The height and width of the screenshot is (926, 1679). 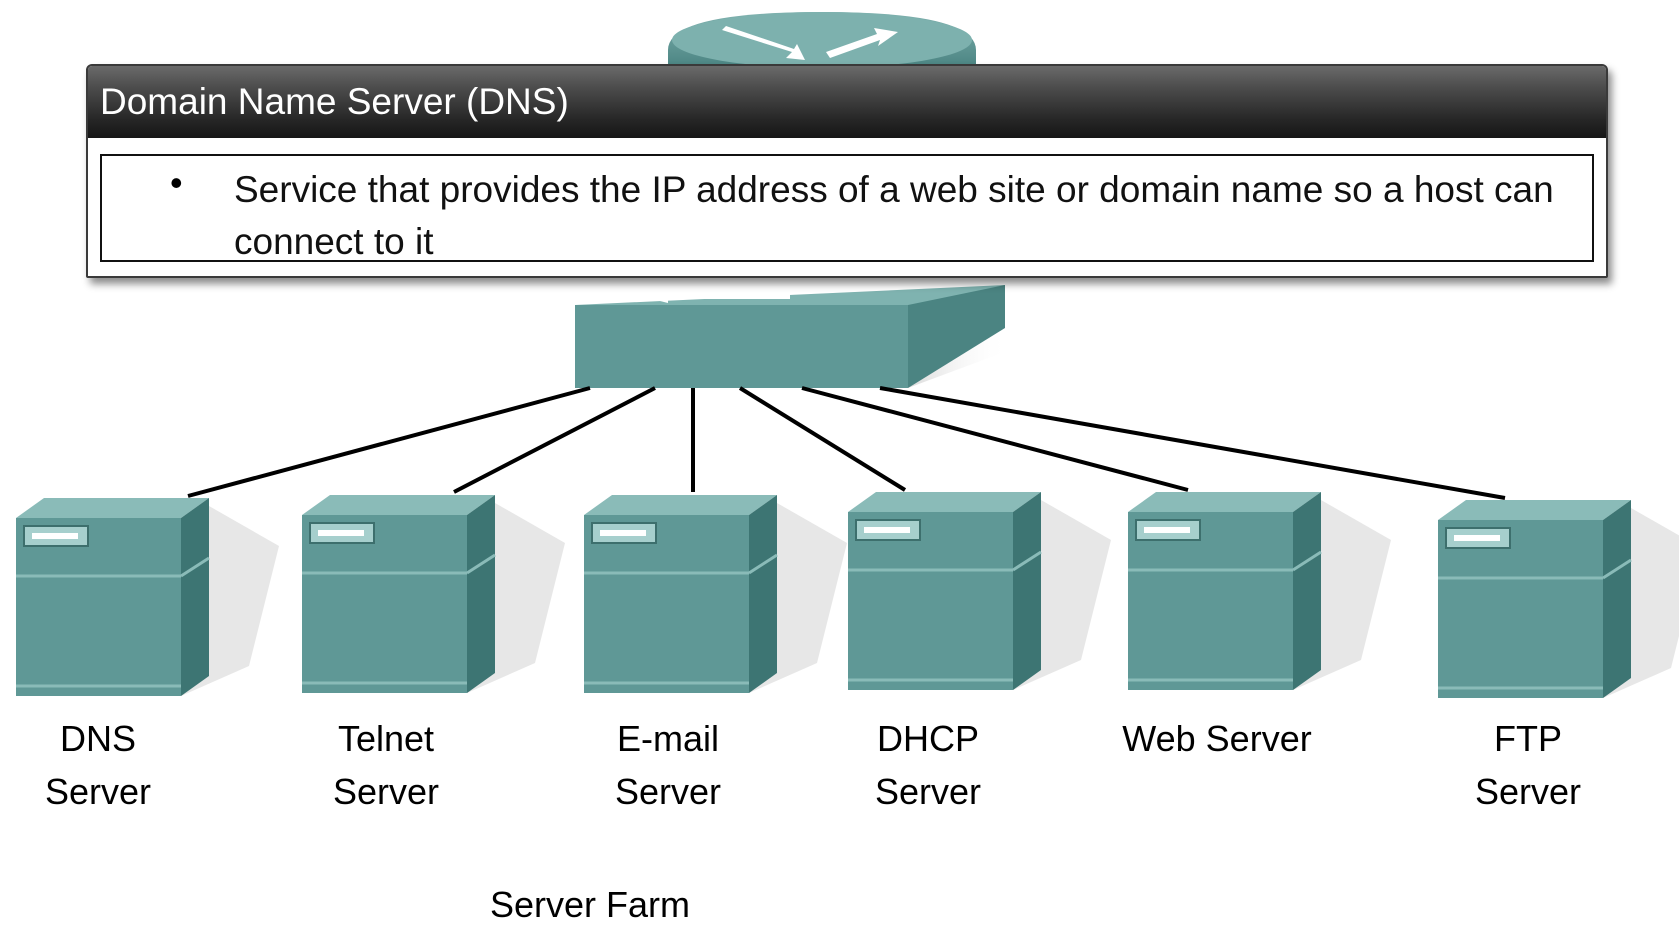 What do you see at coordinates (792, 336) in the screenshot?
I see `switch-icon` at bounding box center [792, 336].